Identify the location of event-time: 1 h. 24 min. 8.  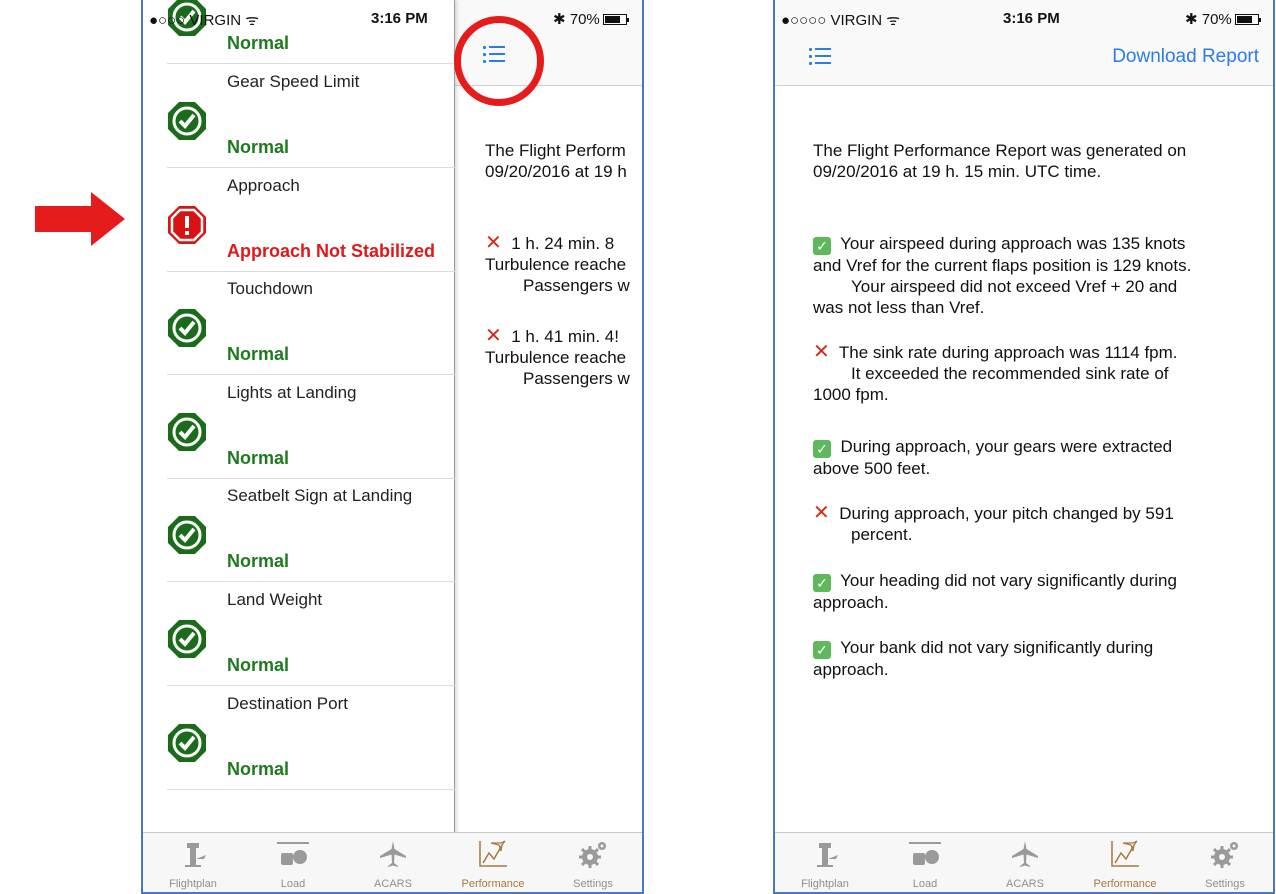
(563, 243).